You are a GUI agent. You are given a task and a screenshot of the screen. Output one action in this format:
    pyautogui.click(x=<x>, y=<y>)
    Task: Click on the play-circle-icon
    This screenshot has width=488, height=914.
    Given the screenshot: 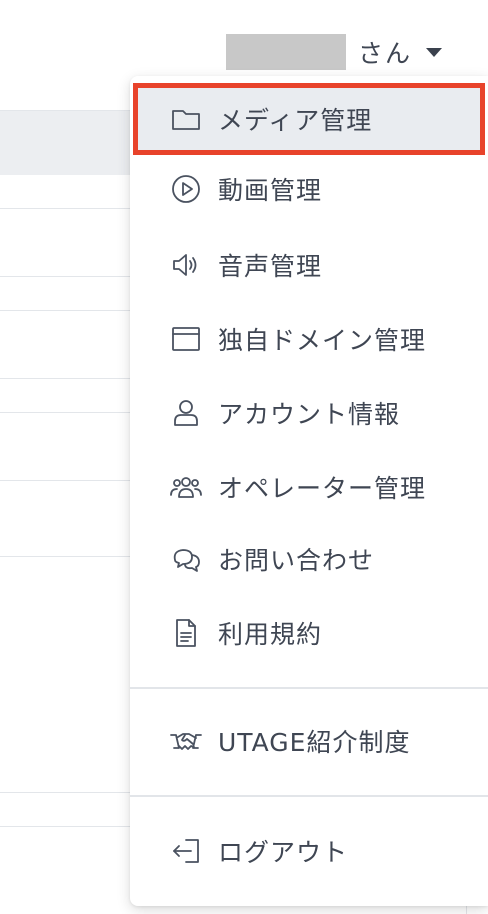 What is the action you would take?
    pyautogui.click(x=186, y=189)
    